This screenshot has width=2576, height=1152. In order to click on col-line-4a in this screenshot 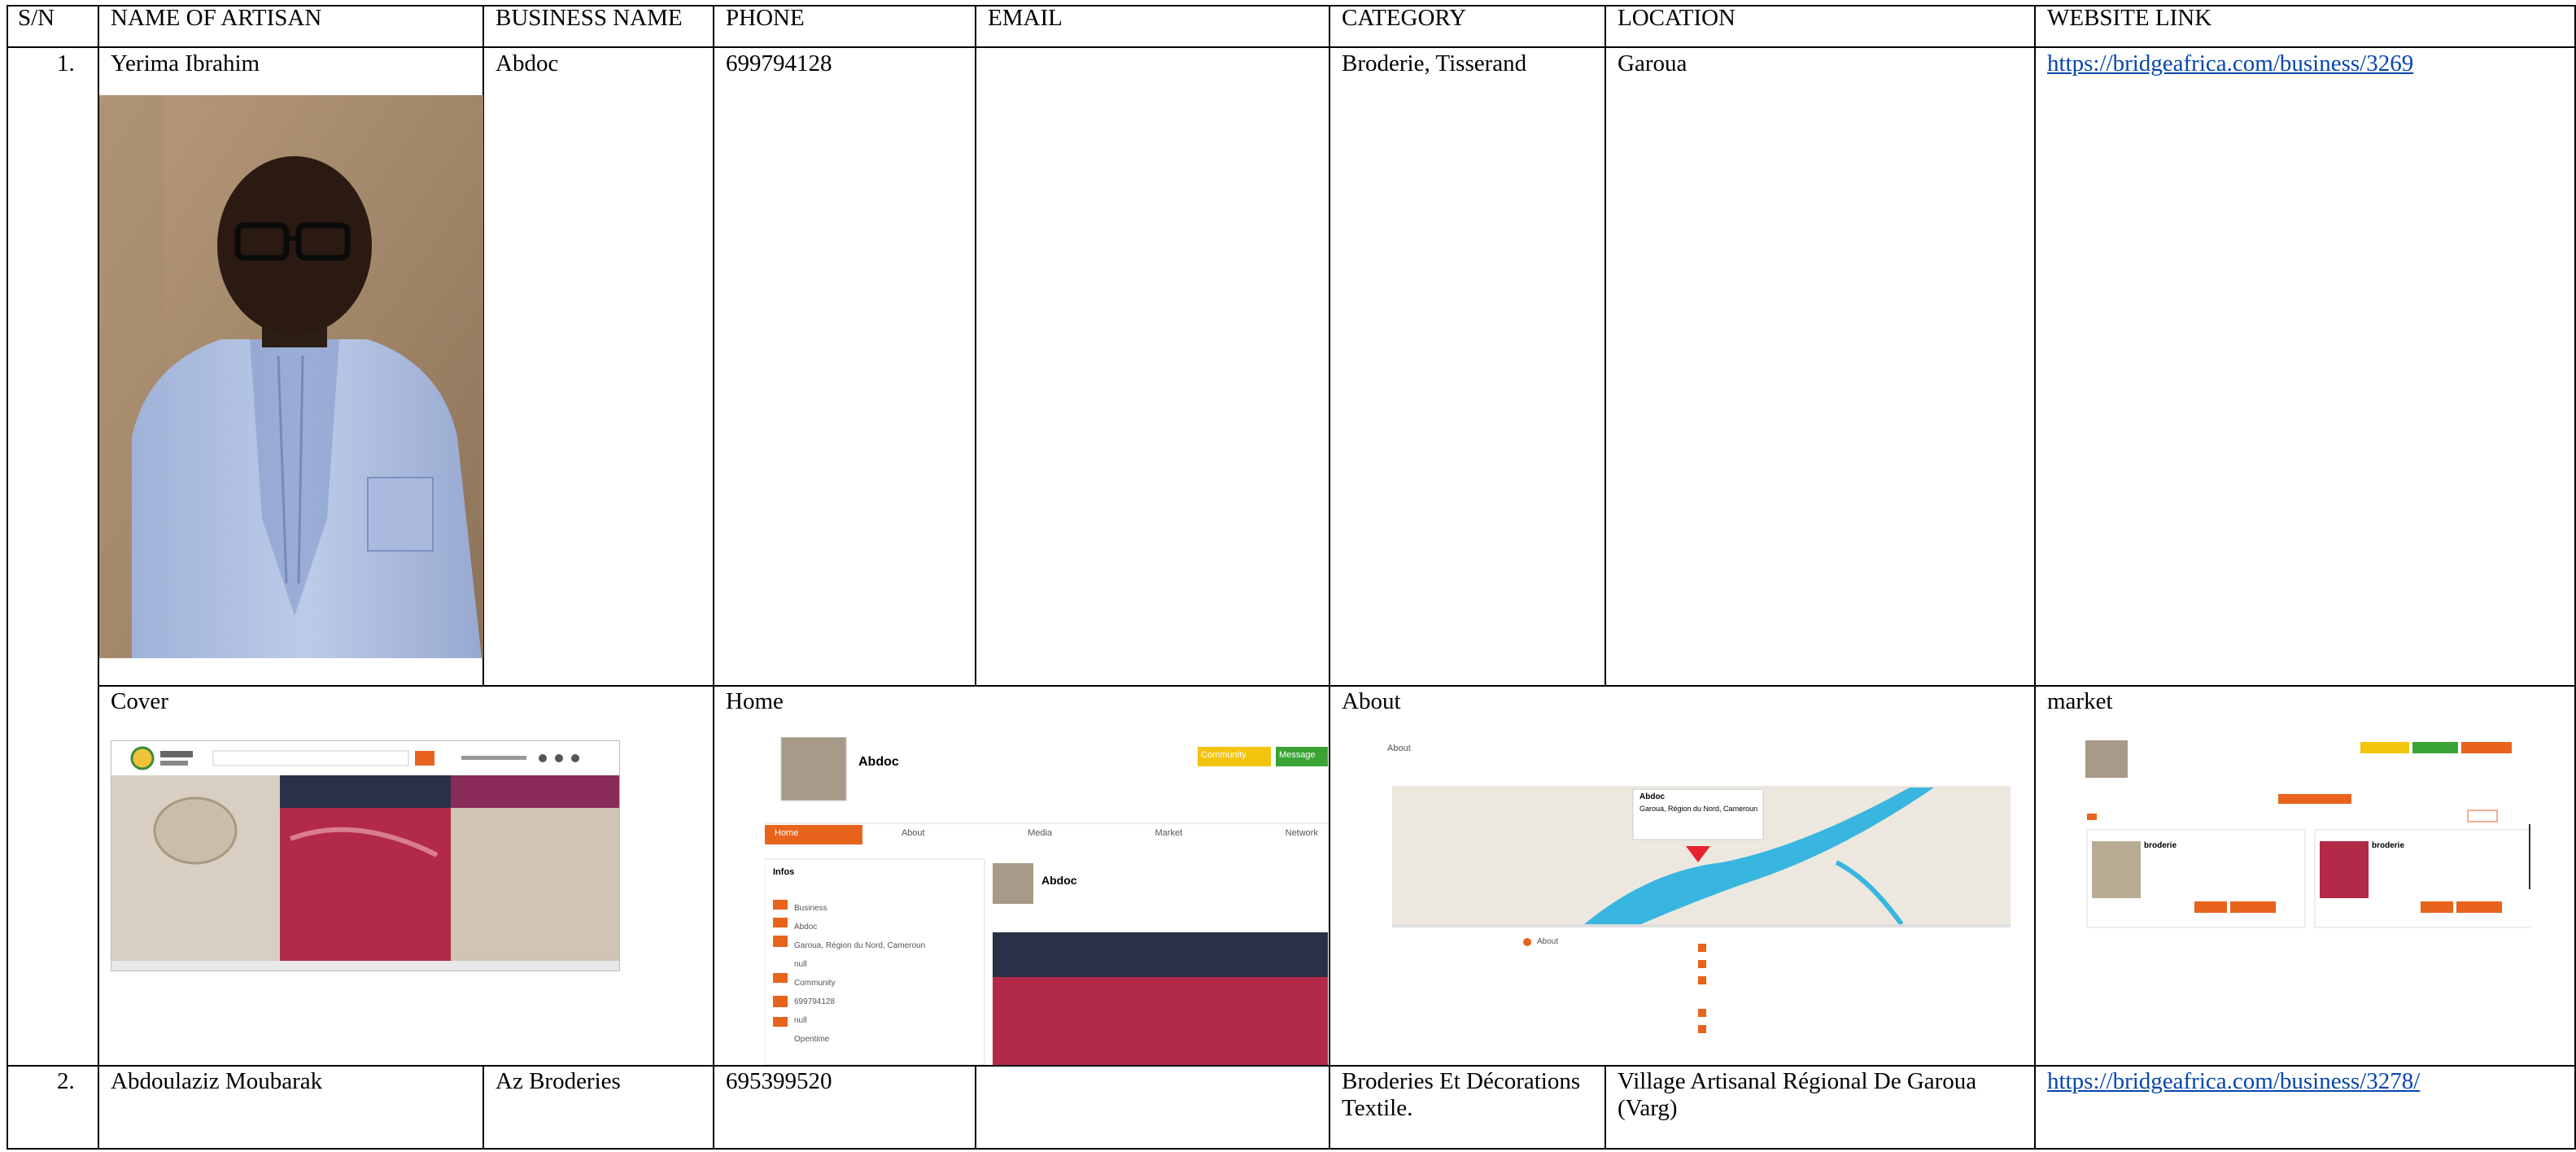, I will do `click(975, 346)`.